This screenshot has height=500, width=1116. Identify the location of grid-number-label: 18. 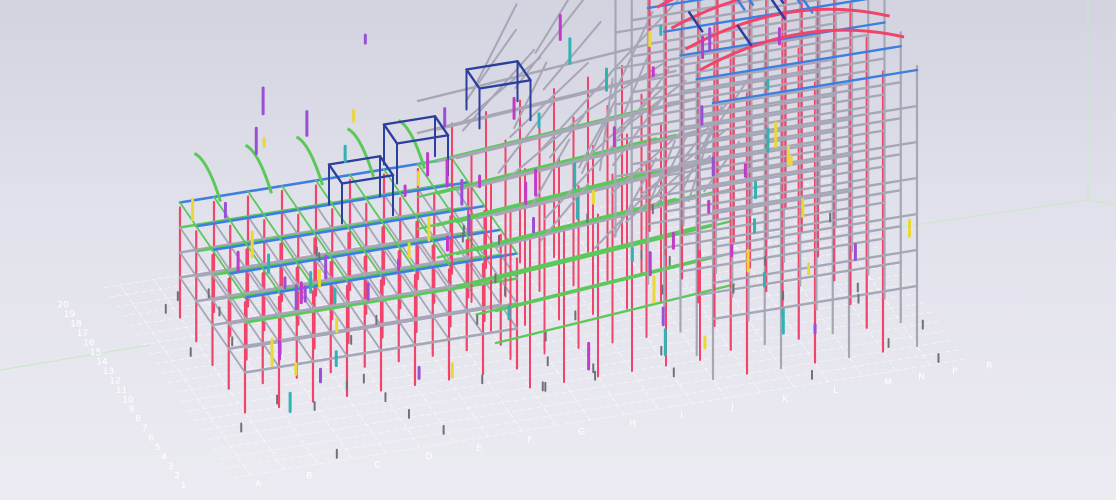
(76, 324).